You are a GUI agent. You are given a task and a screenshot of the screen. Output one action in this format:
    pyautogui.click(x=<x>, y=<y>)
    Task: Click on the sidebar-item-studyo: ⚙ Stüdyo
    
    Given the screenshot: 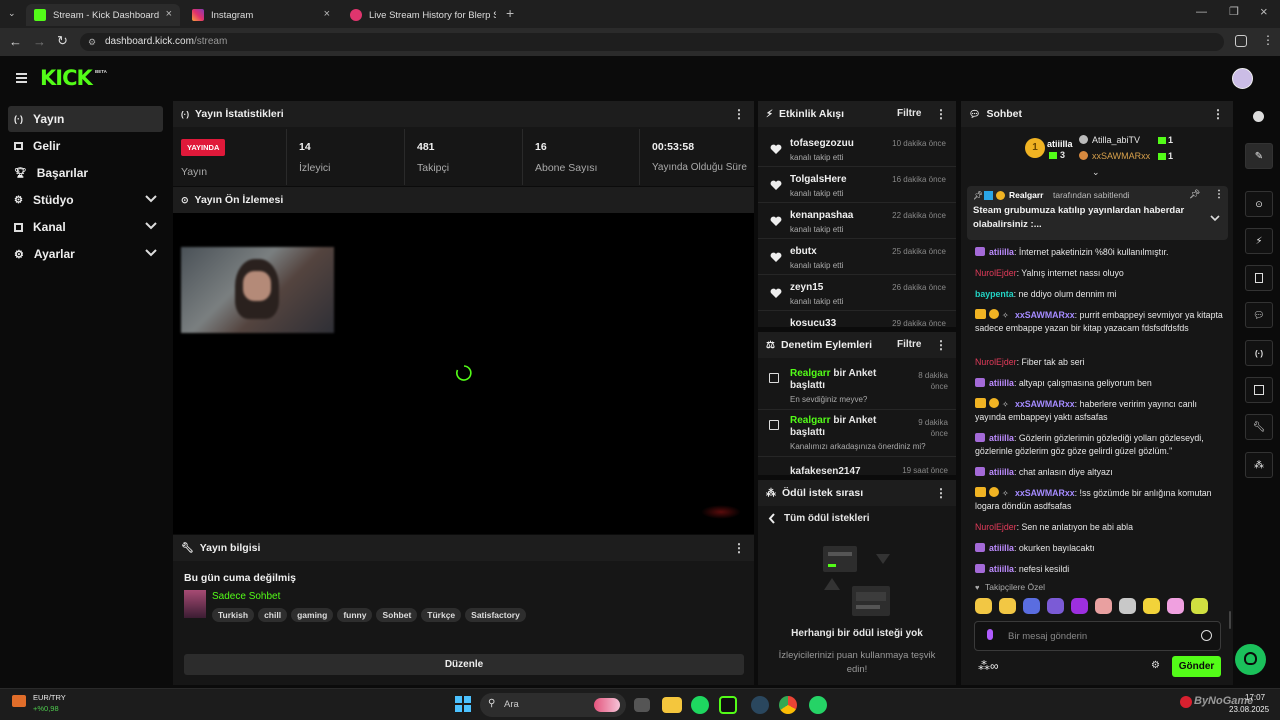 What is the action you would take?
    pyautogui.click(x=85, y=200)
    